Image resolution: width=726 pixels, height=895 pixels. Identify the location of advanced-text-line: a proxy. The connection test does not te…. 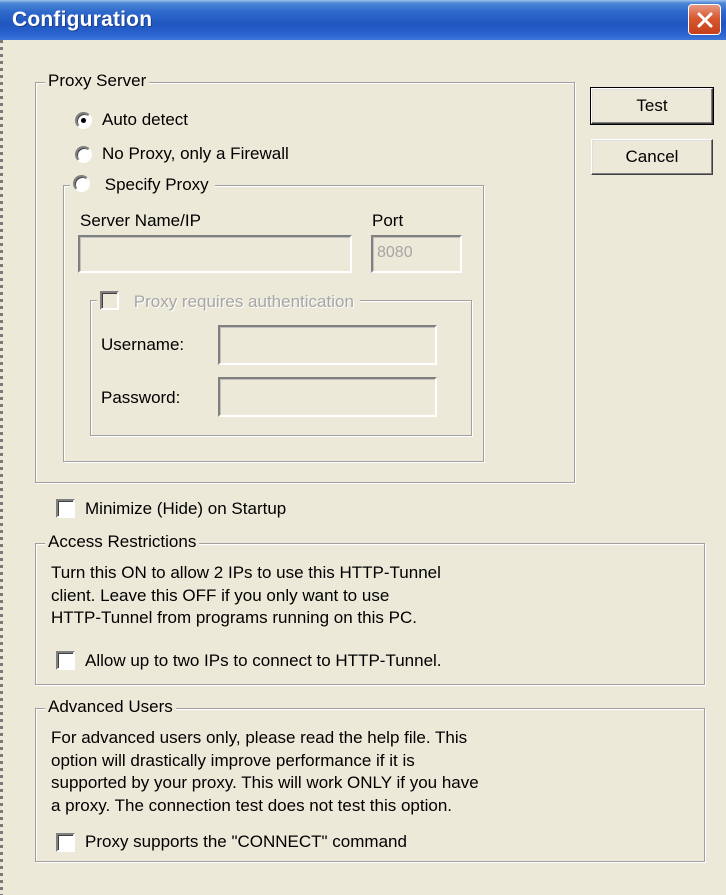
(252, 805).